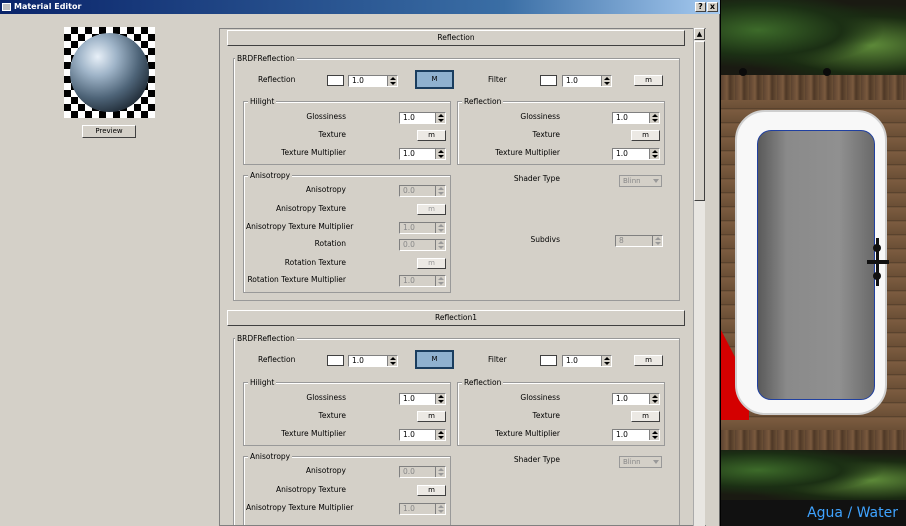 This screenshot has height=526, width=906. What do you see at coordinates (813, 440) in the screenshot?
I see `bottom-wood-deck` at bounding box center [813, 440].